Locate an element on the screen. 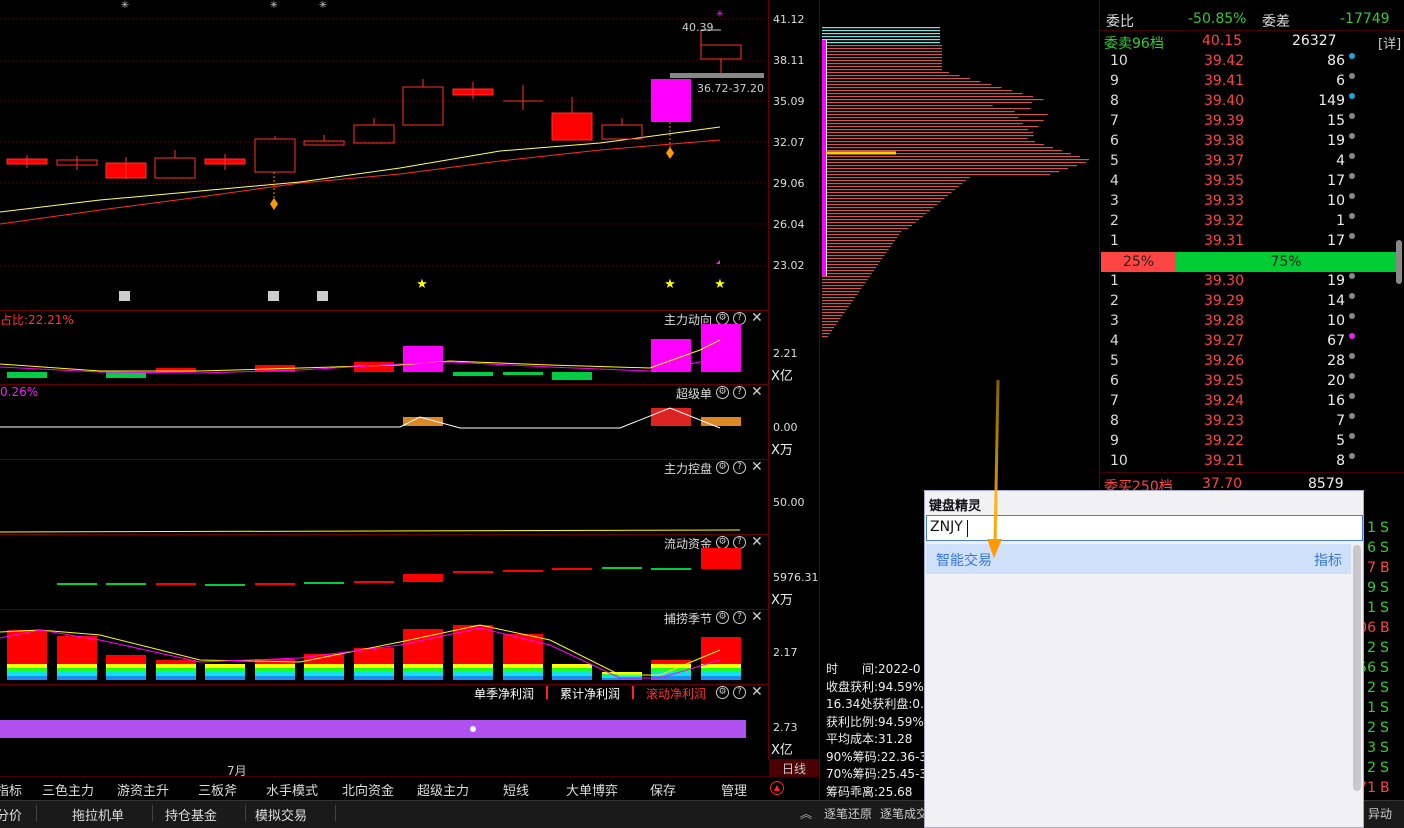 The width and height of the screenshot is (1404, 828). level-price: 39.25 is located at coordinates (1224, 381).